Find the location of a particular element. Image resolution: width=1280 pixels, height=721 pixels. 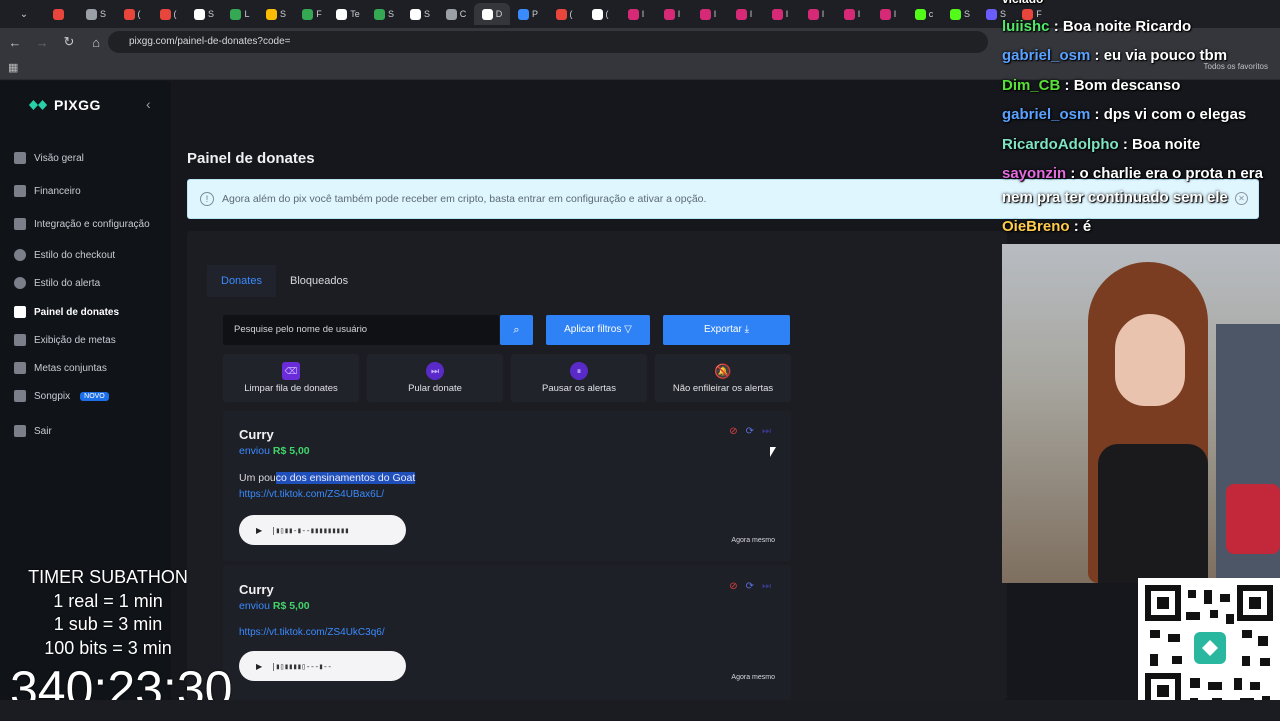

sidebar-item-estilo-alerta: Estilo do alerta is located at coordinates (57, 283).